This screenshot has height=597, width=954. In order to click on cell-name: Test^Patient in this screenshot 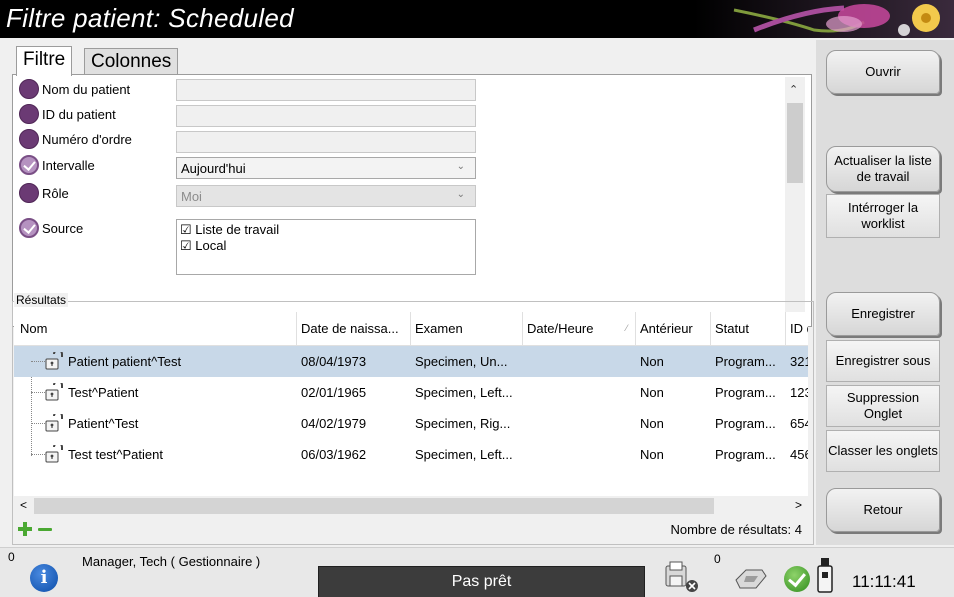, I will do `click(103, 392)`.